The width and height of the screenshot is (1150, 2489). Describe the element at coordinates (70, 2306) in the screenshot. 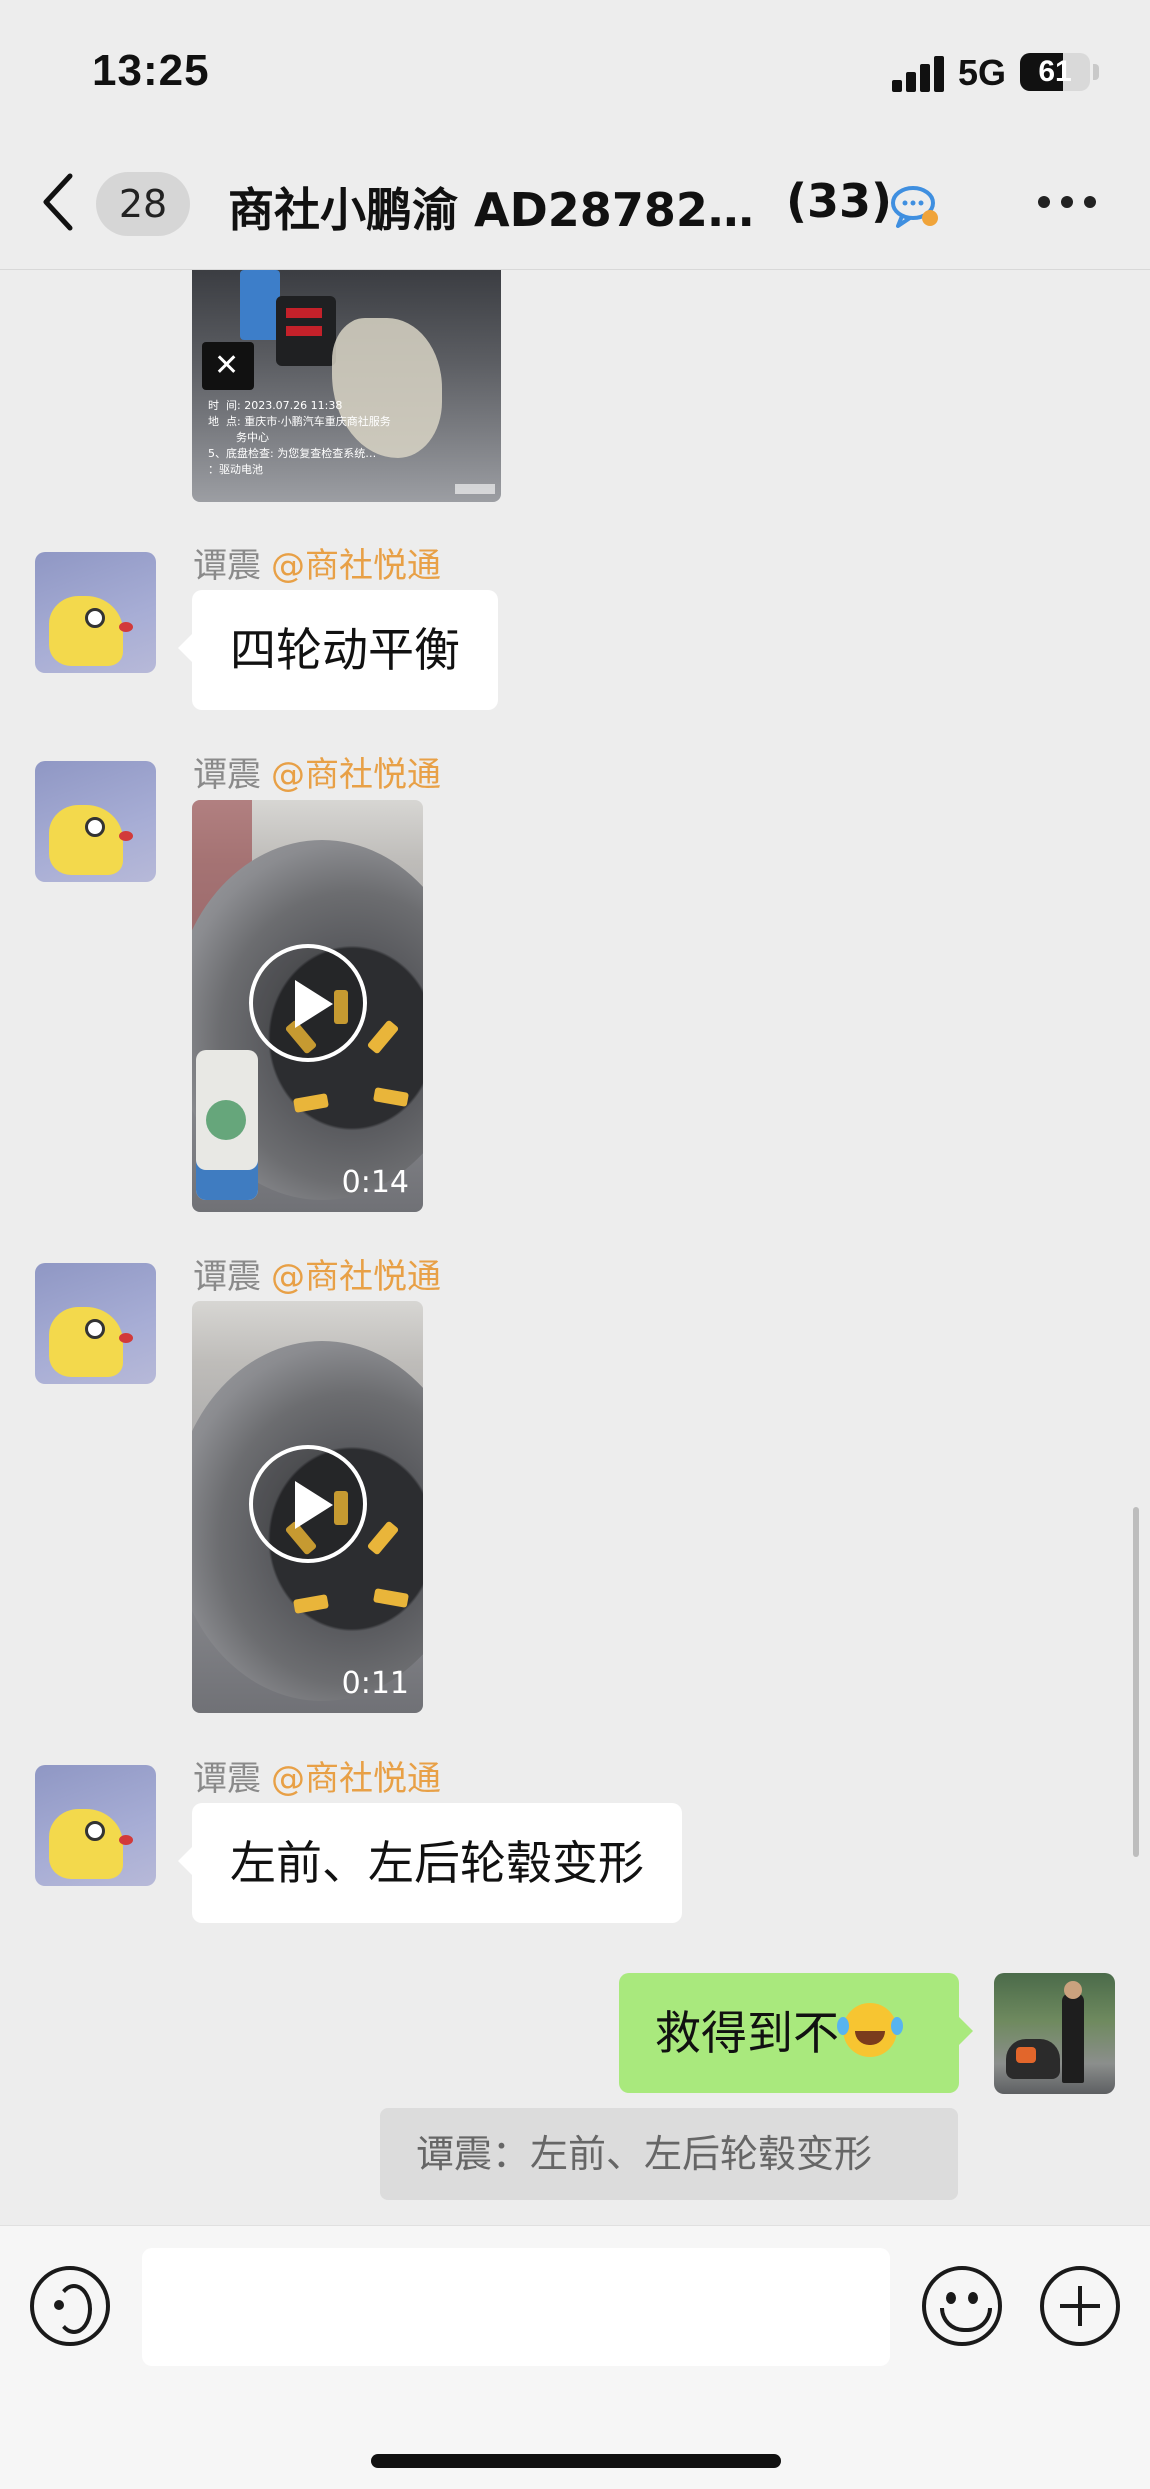

I see `voice-icon` at that location.